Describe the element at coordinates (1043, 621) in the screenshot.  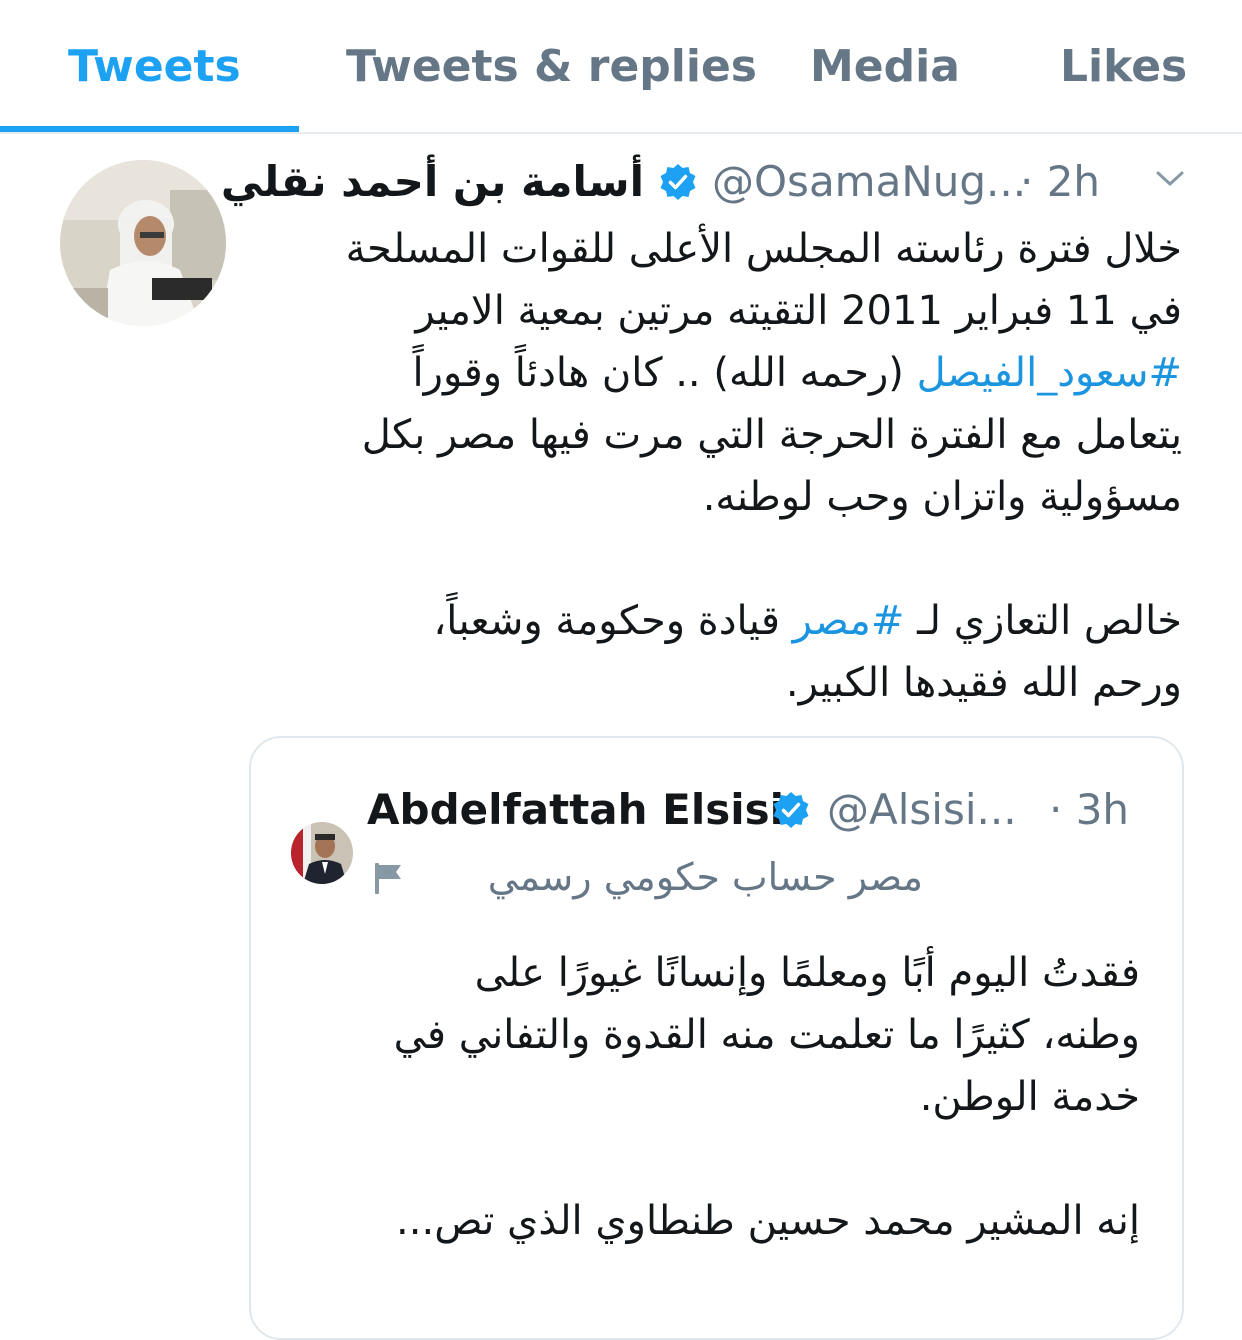
I see `tweet-line-text: خالص التعازي لـ` at that location.